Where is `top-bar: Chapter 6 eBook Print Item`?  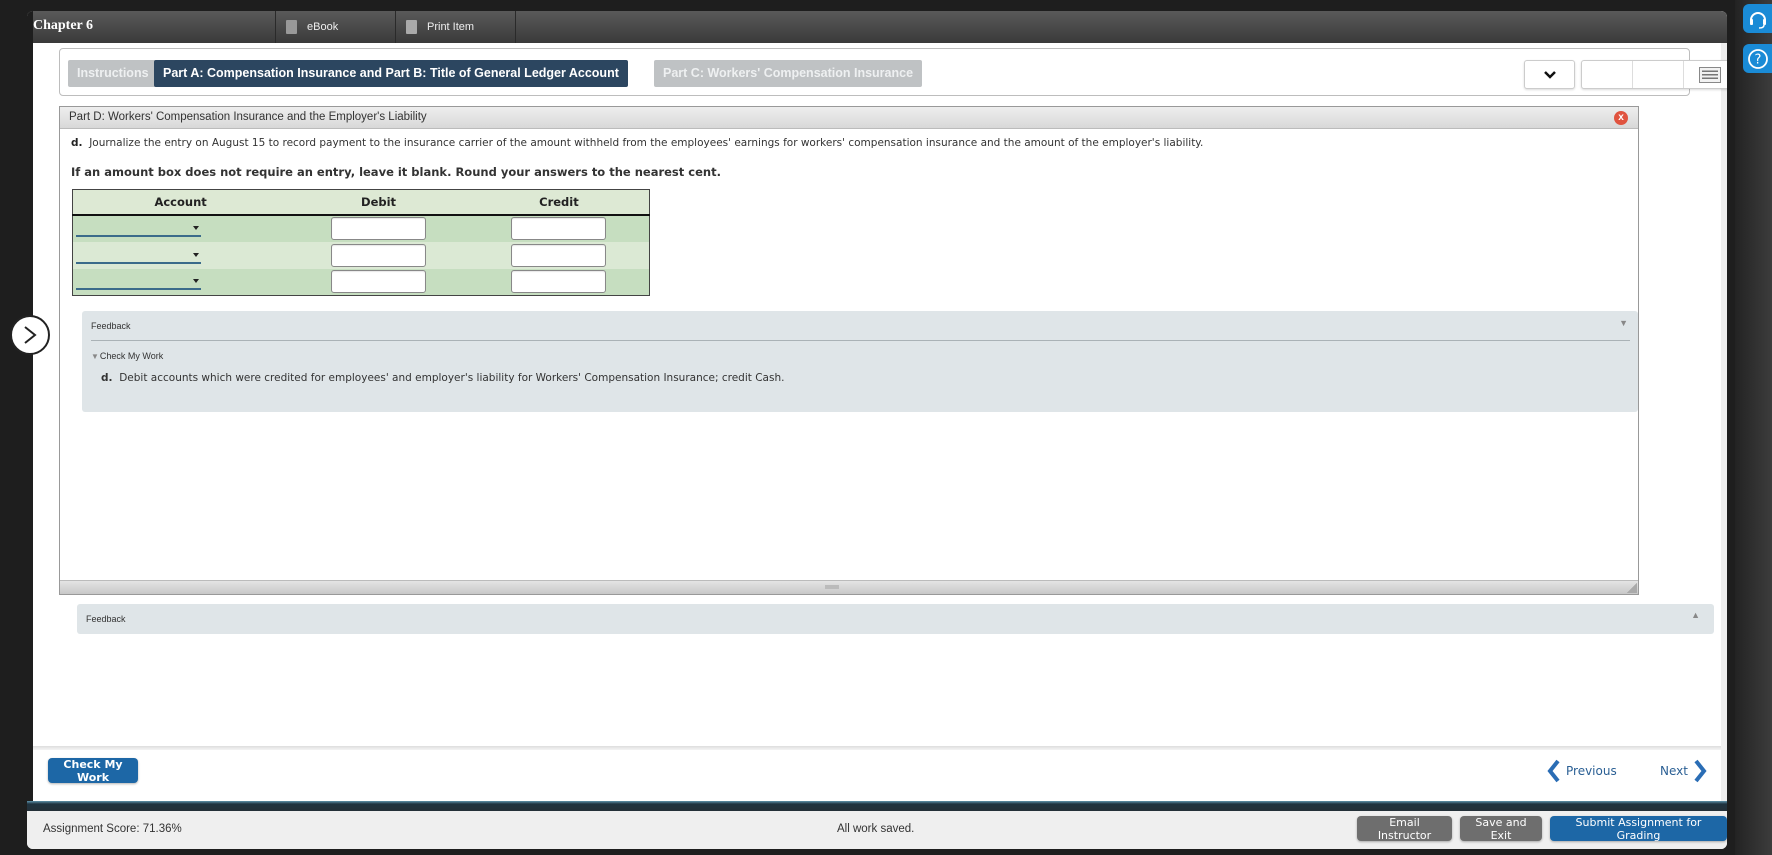 top-bar: Chapter 6 eBook Print Item is located at coordinates (877, 27).